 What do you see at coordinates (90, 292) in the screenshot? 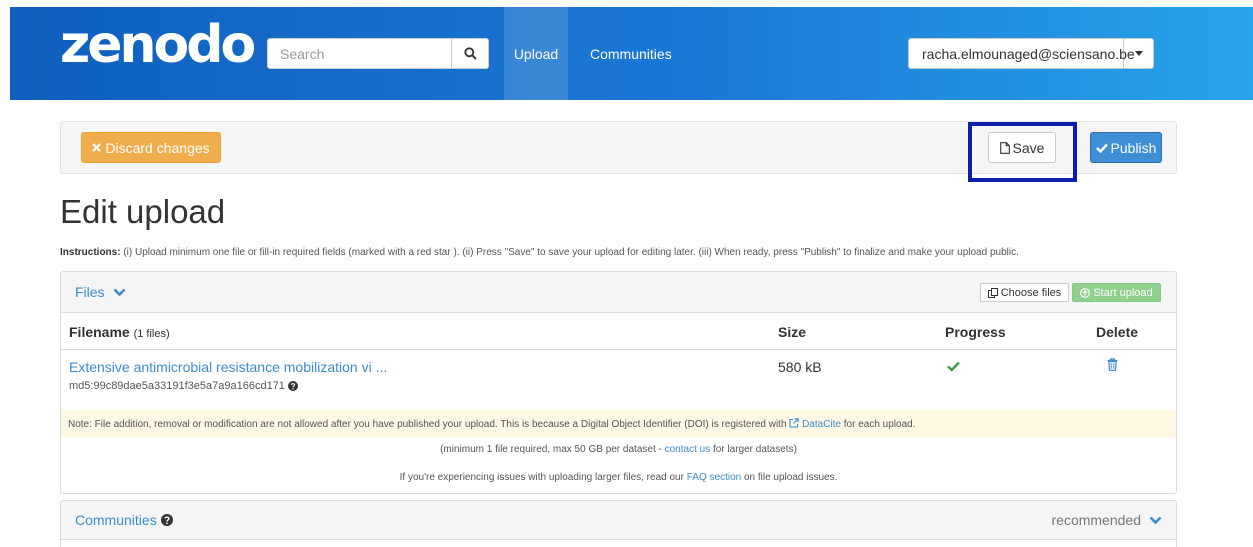
I see `files-title: Files` at bounding box center [90, 292].